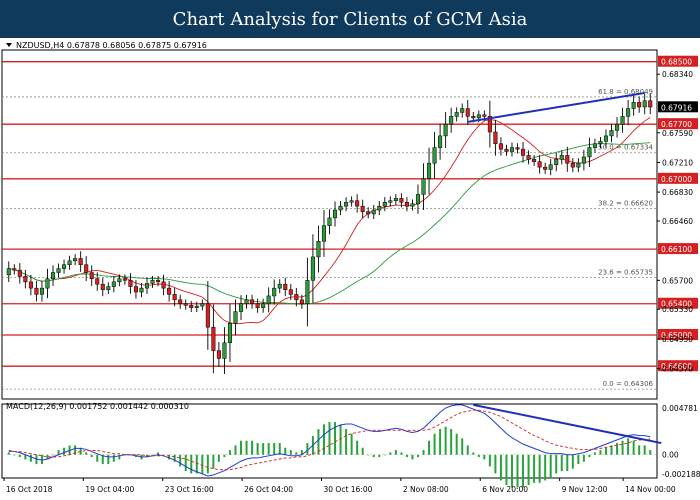 The width and height of the screenshot is (700, 500). Describe the element at coordinates (677, 133) in the screenshot. I see `y-tick-label: 0.67590` at that location.